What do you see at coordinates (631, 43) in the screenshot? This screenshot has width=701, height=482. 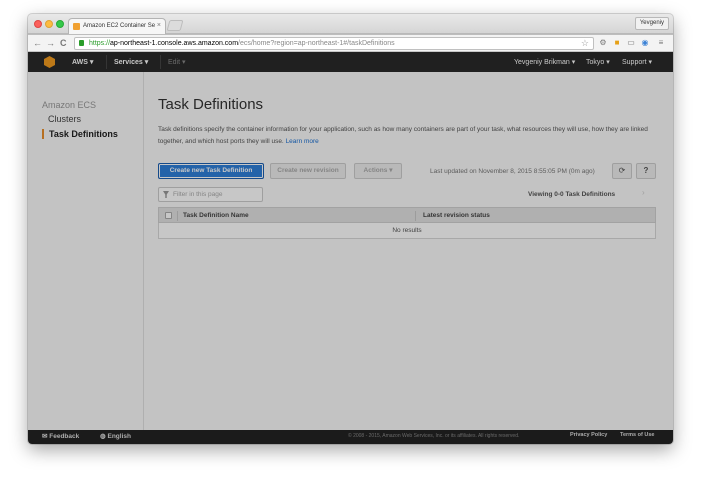 I see `extension-icon: ▭` at bounding box center [631, 43].